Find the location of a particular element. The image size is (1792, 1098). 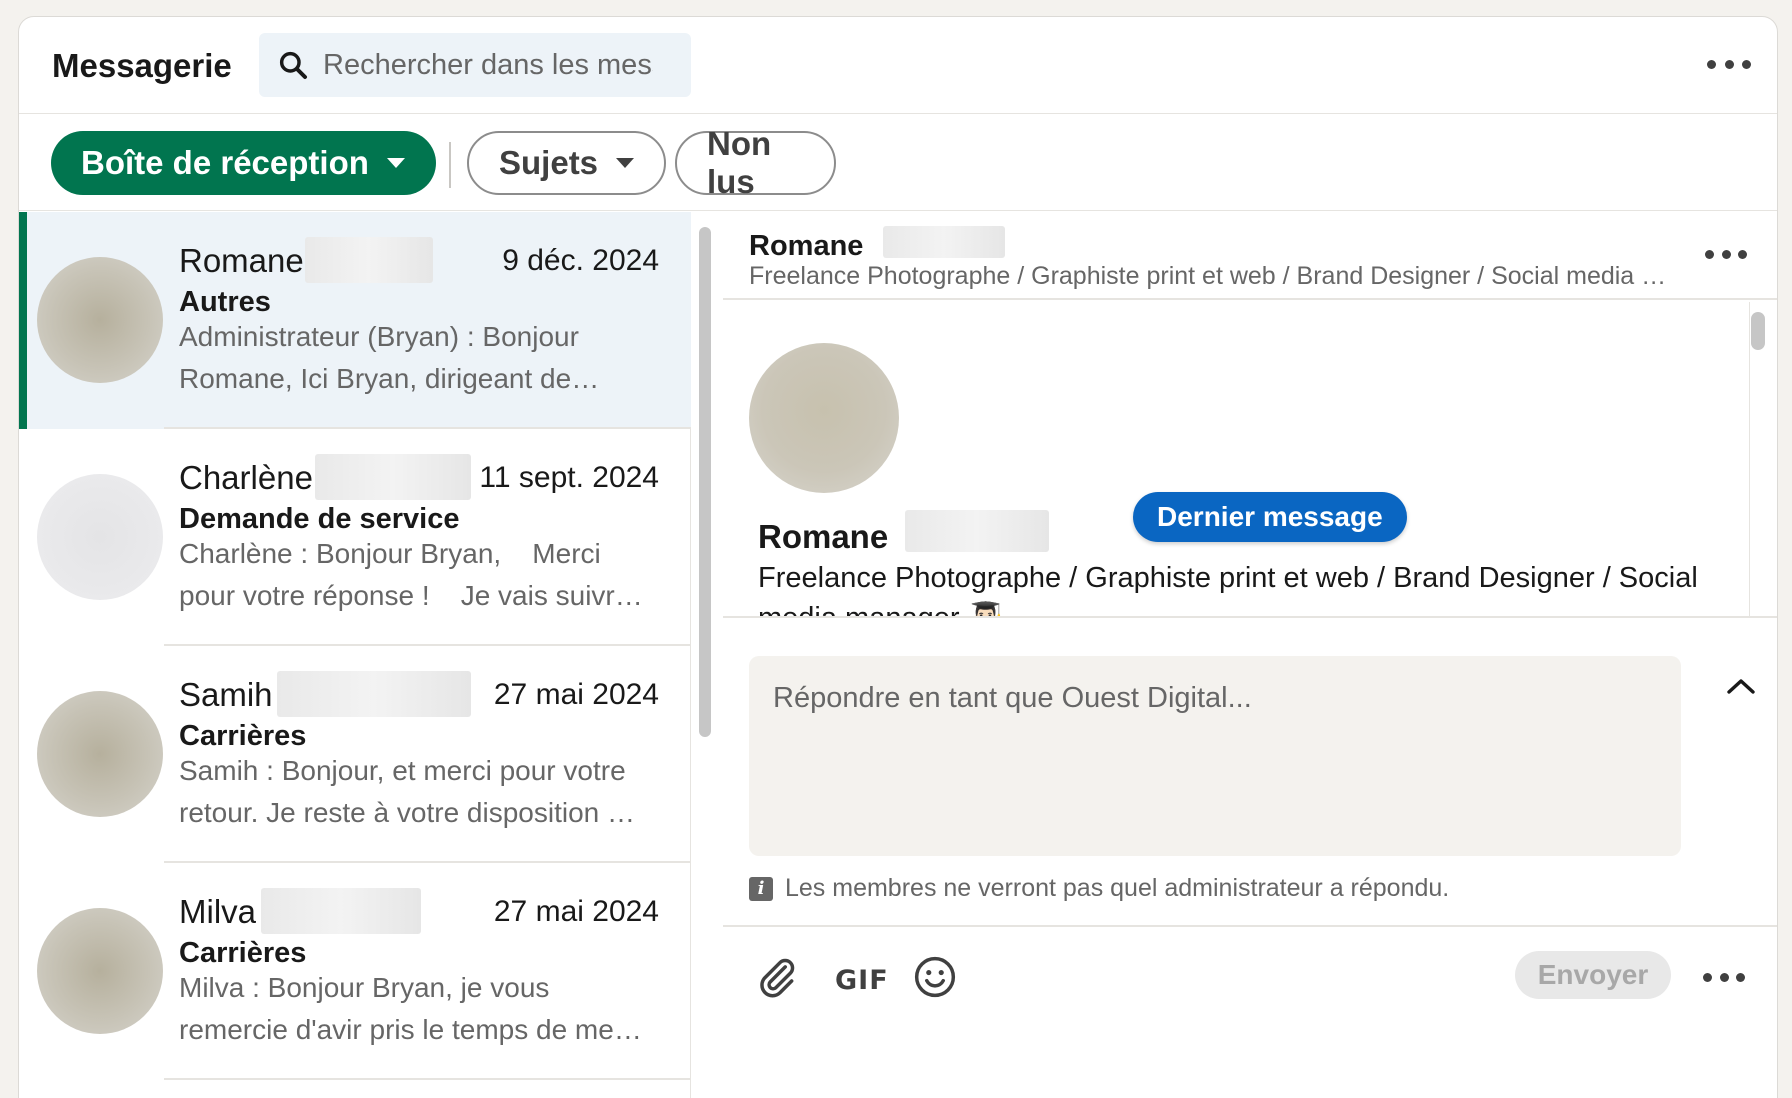

conversation-list-scrollbar is located at coordinates (705, 482).